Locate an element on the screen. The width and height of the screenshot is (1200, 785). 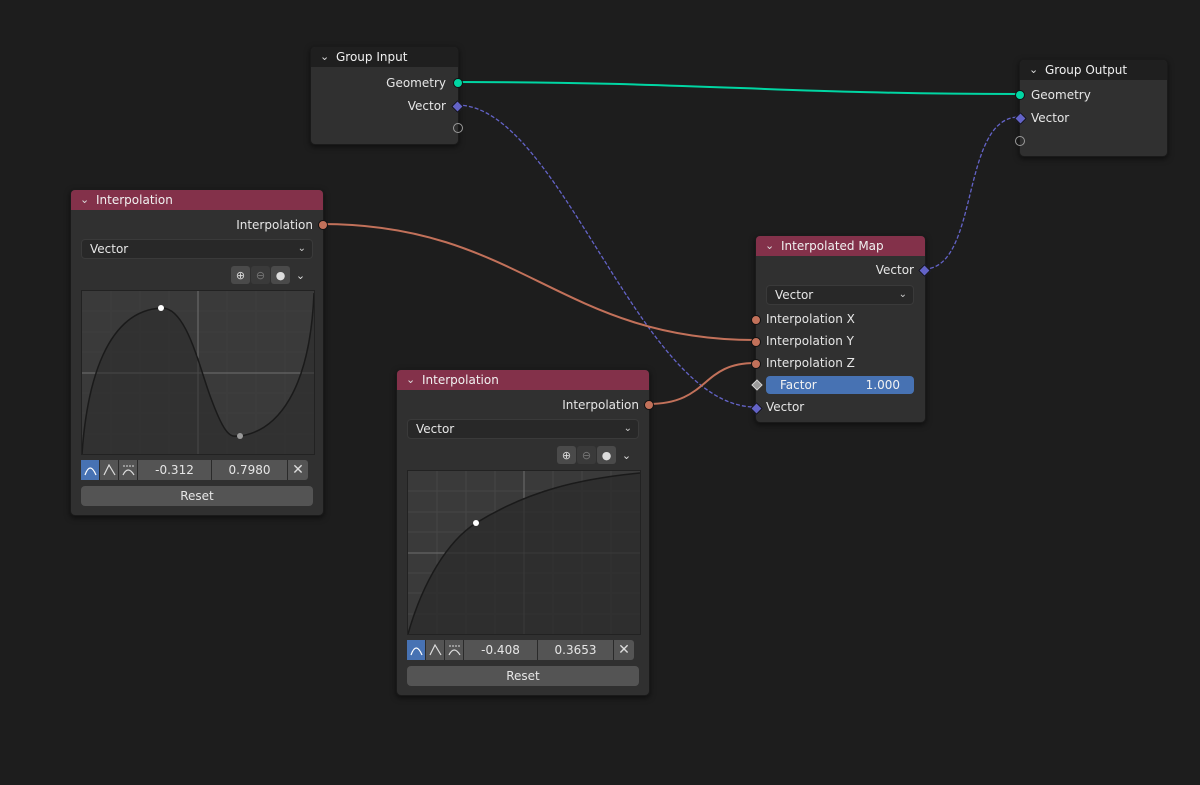
interpolation-1-mode-value: Vector is located at coordinates (109, 249).